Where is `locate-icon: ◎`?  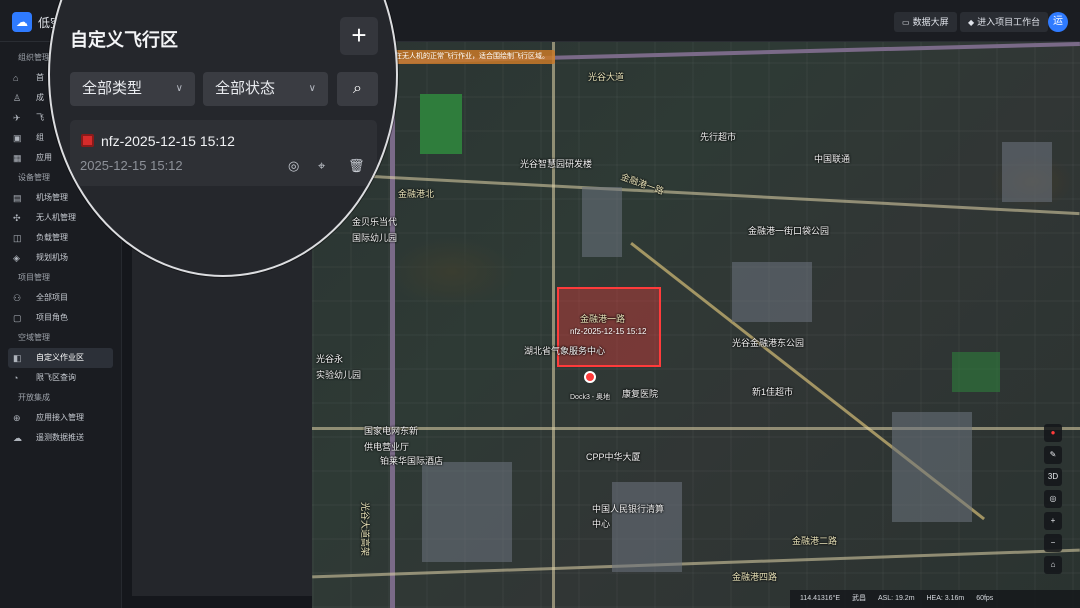 locate-icon: ◎ is located at coordinates (1053, 499).